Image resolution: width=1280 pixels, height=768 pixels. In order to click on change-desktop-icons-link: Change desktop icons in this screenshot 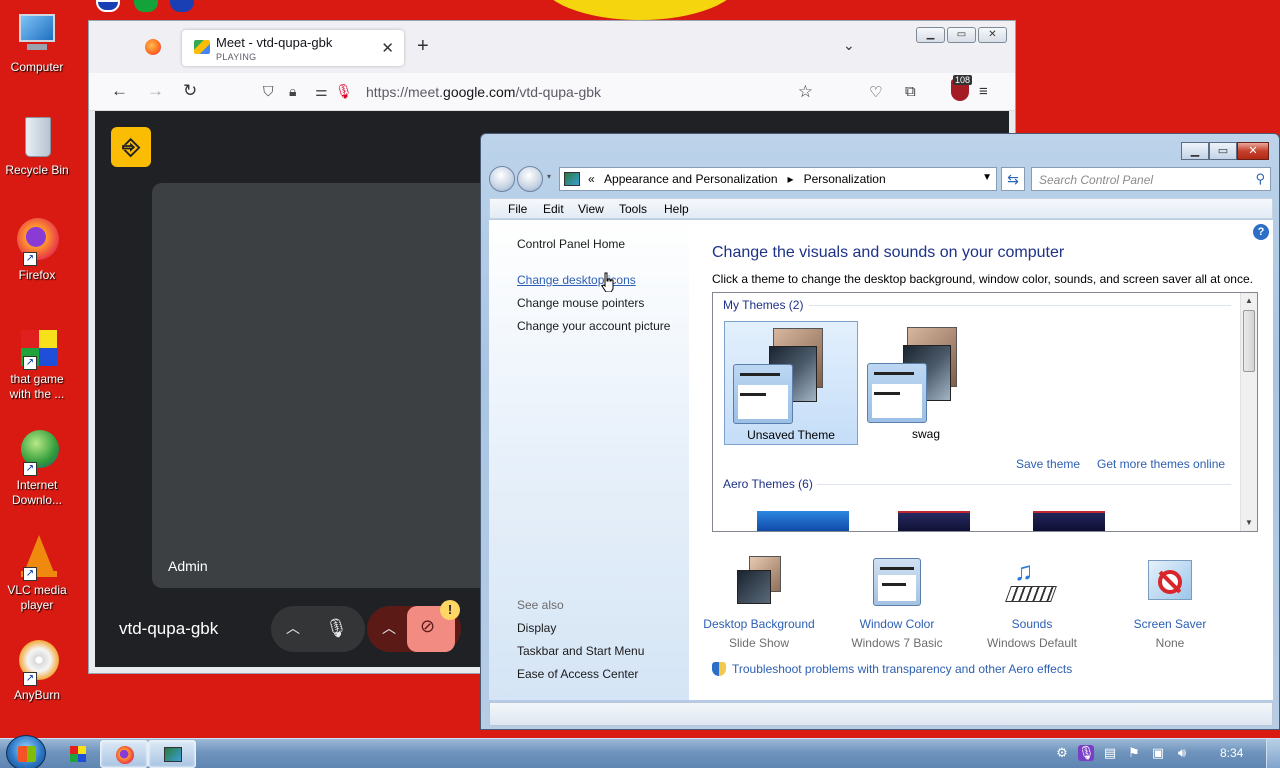, I will do `click(576, 280)`.